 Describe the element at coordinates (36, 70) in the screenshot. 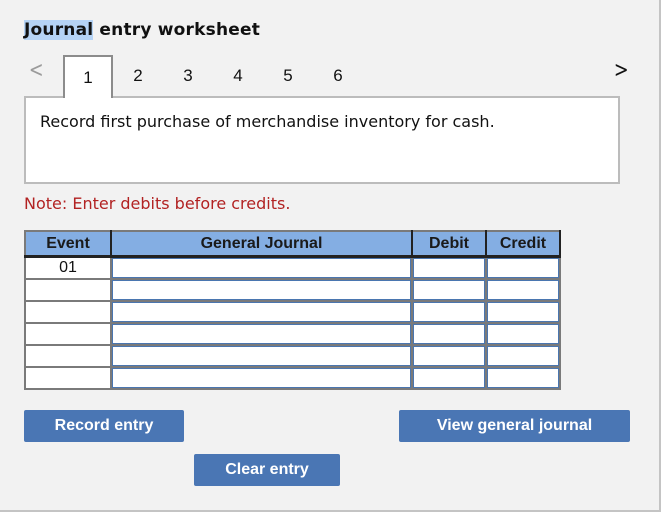

I see `chevron-left-icon: <` at that location.